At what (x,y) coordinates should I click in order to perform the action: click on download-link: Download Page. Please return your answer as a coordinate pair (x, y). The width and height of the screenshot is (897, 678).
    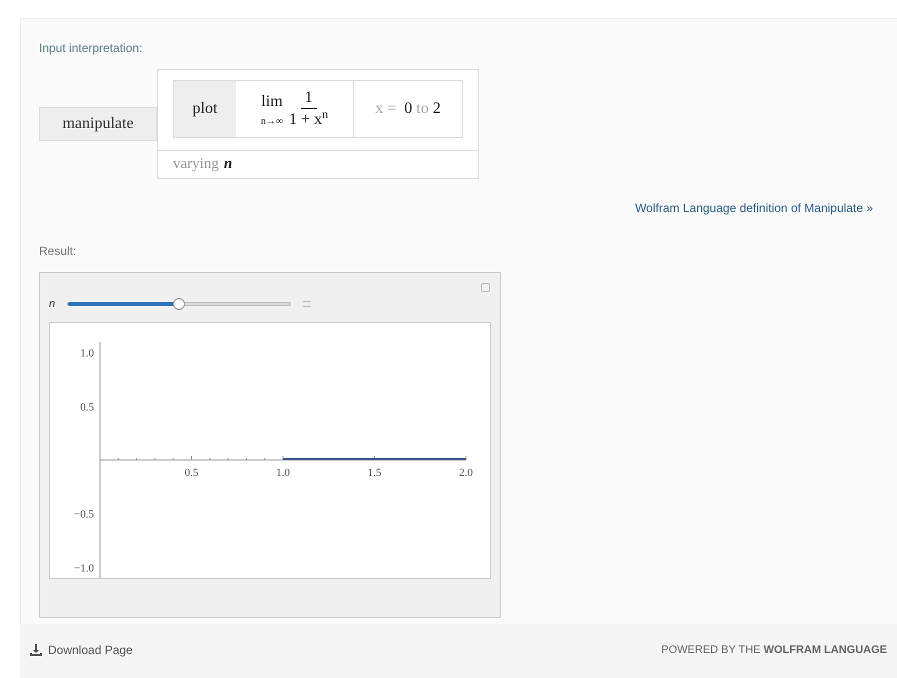
    Looking at the image, I should click on (81, 650).